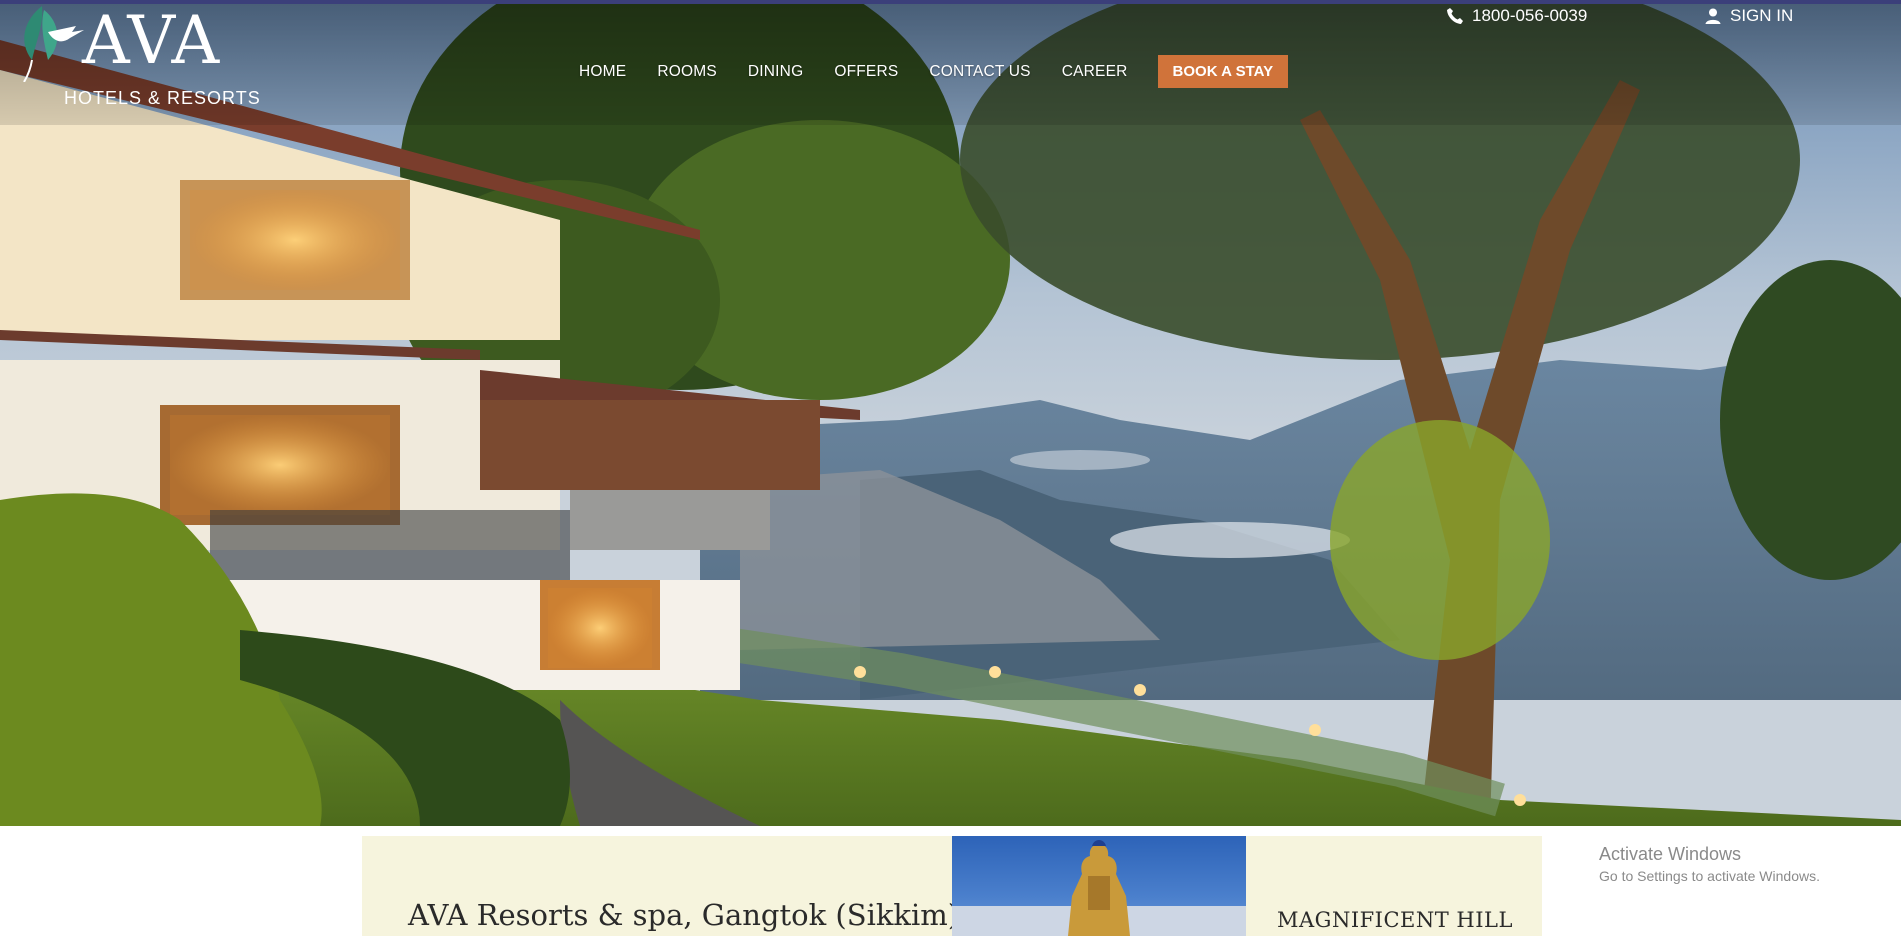 The width and height of the screenshot is (1901, 936). Describe the element at coordinates (1455, 16) in the screenshot. I see `phone-icon` at that location.